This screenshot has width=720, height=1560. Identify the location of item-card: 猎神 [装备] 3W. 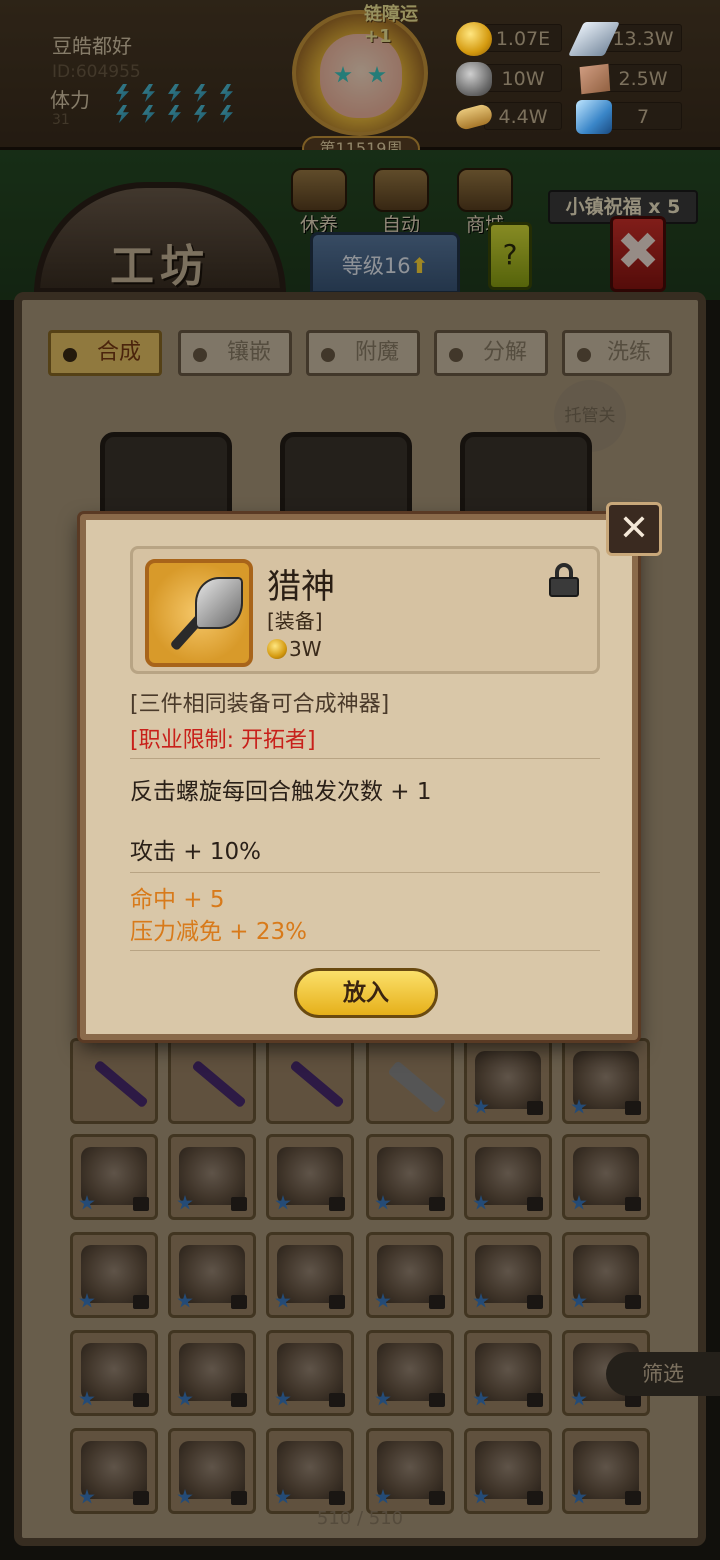
(365, 610).